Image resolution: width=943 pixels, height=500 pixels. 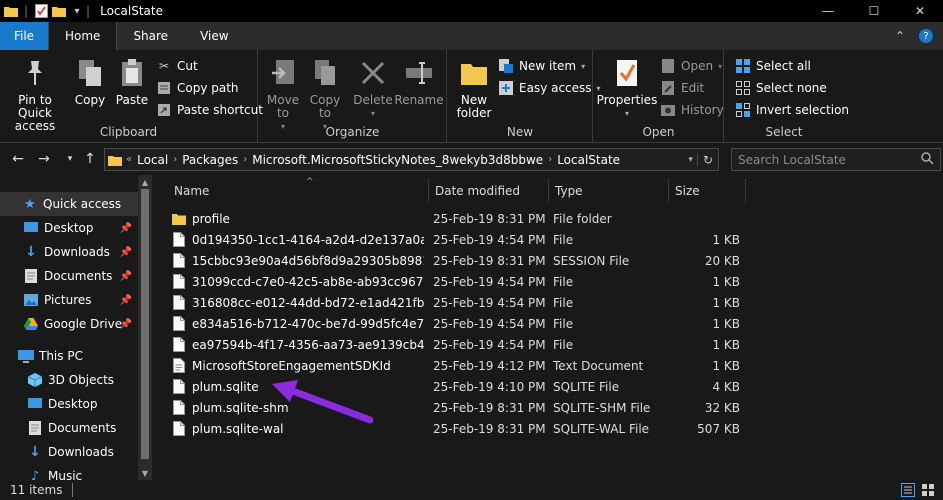 What do you see at coordinates (44, 159) in the screenshot?
I see `forward-button: →` at bounding box center [44, 159].